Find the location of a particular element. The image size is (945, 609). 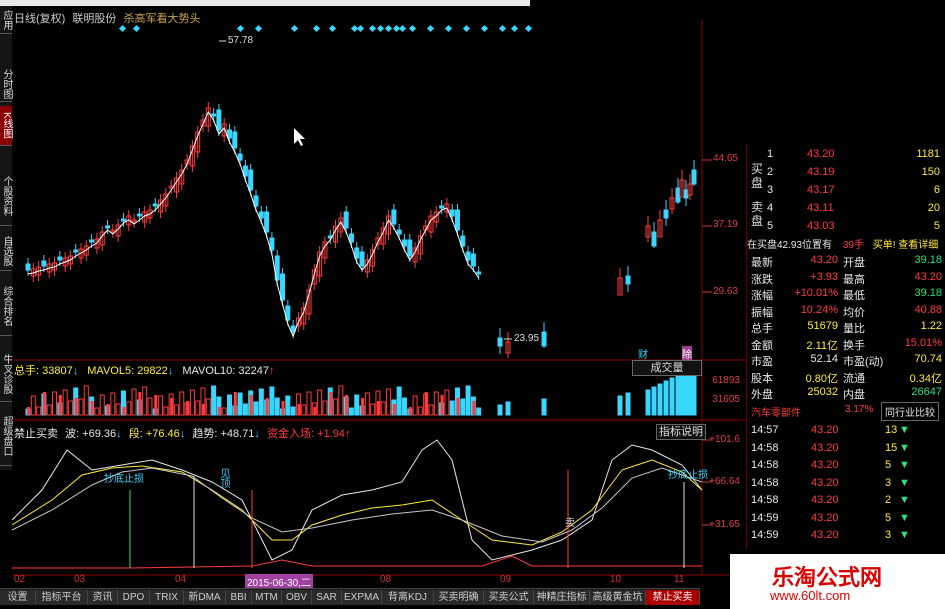

side-tab-app: 应用 is located at coordinates (6, 20).